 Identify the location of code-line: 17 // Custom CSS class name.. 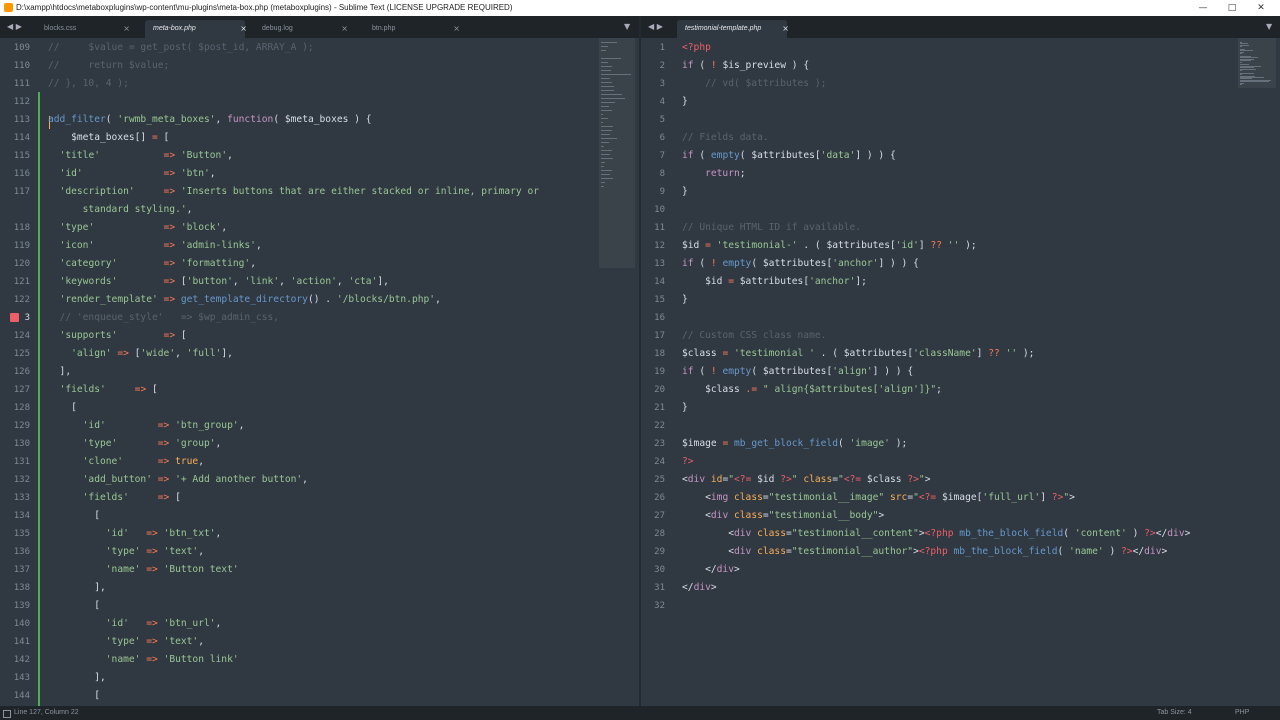
(938, 336).